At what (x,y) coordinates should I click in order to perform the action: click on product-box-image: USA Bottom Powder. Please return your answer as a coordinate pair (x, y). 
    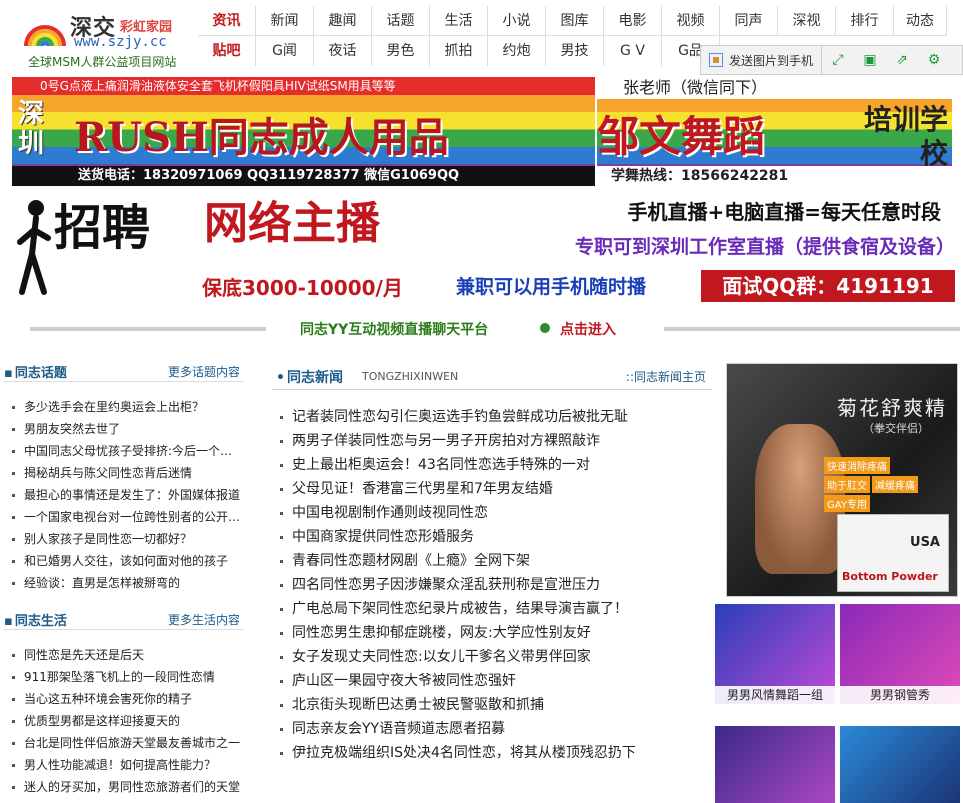
    Looking at the image, I should click on (893, 553).